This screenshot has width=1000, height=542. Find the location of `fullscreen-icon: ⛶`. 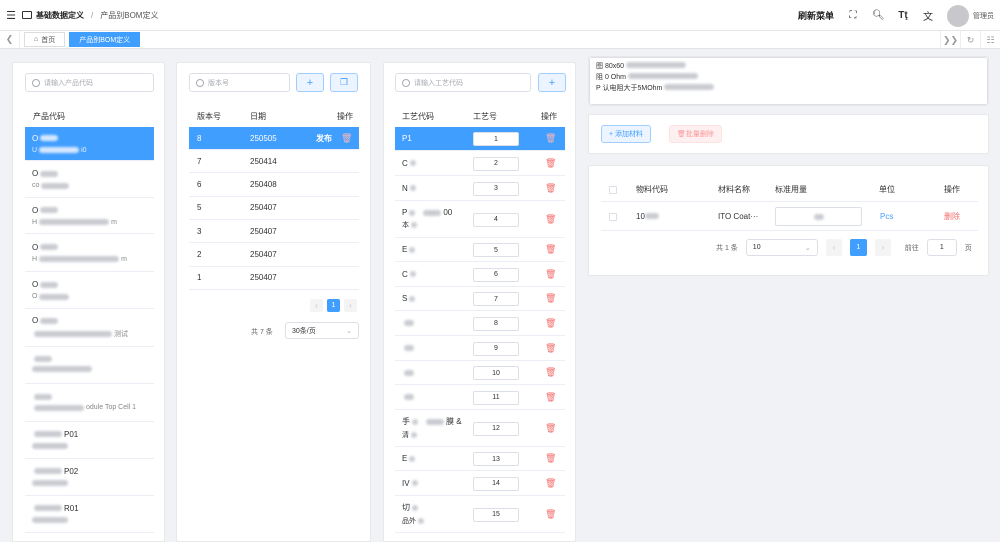

fullscreen-icon: ⛶ is located at coordinates (853, 15).